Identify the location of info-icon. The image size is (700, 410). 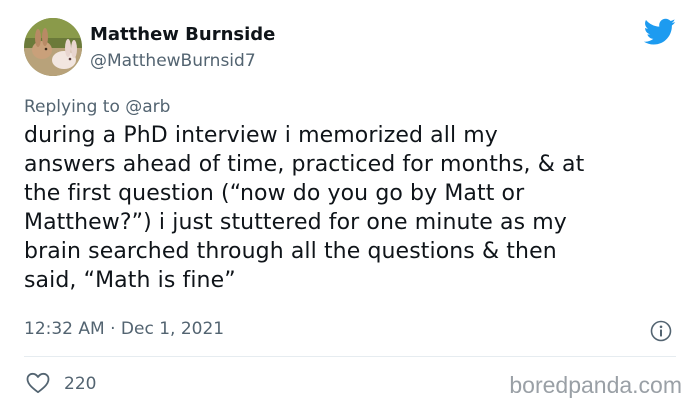
(661, 331).